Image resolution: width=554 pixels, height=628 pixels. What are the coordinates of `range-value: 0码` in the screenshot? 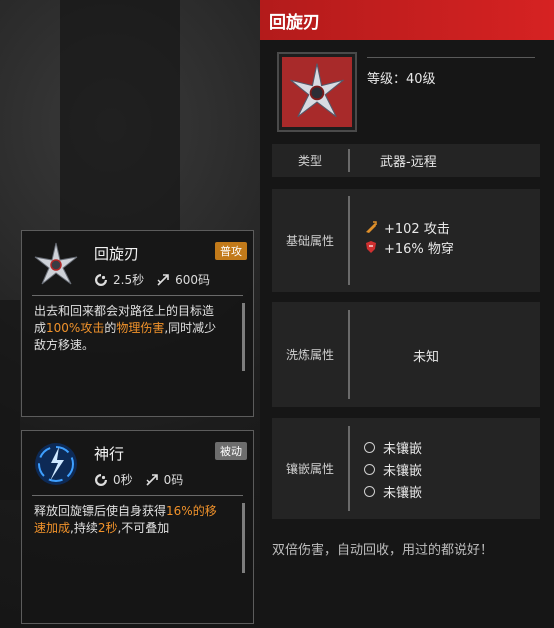 It's located at (173, 480).